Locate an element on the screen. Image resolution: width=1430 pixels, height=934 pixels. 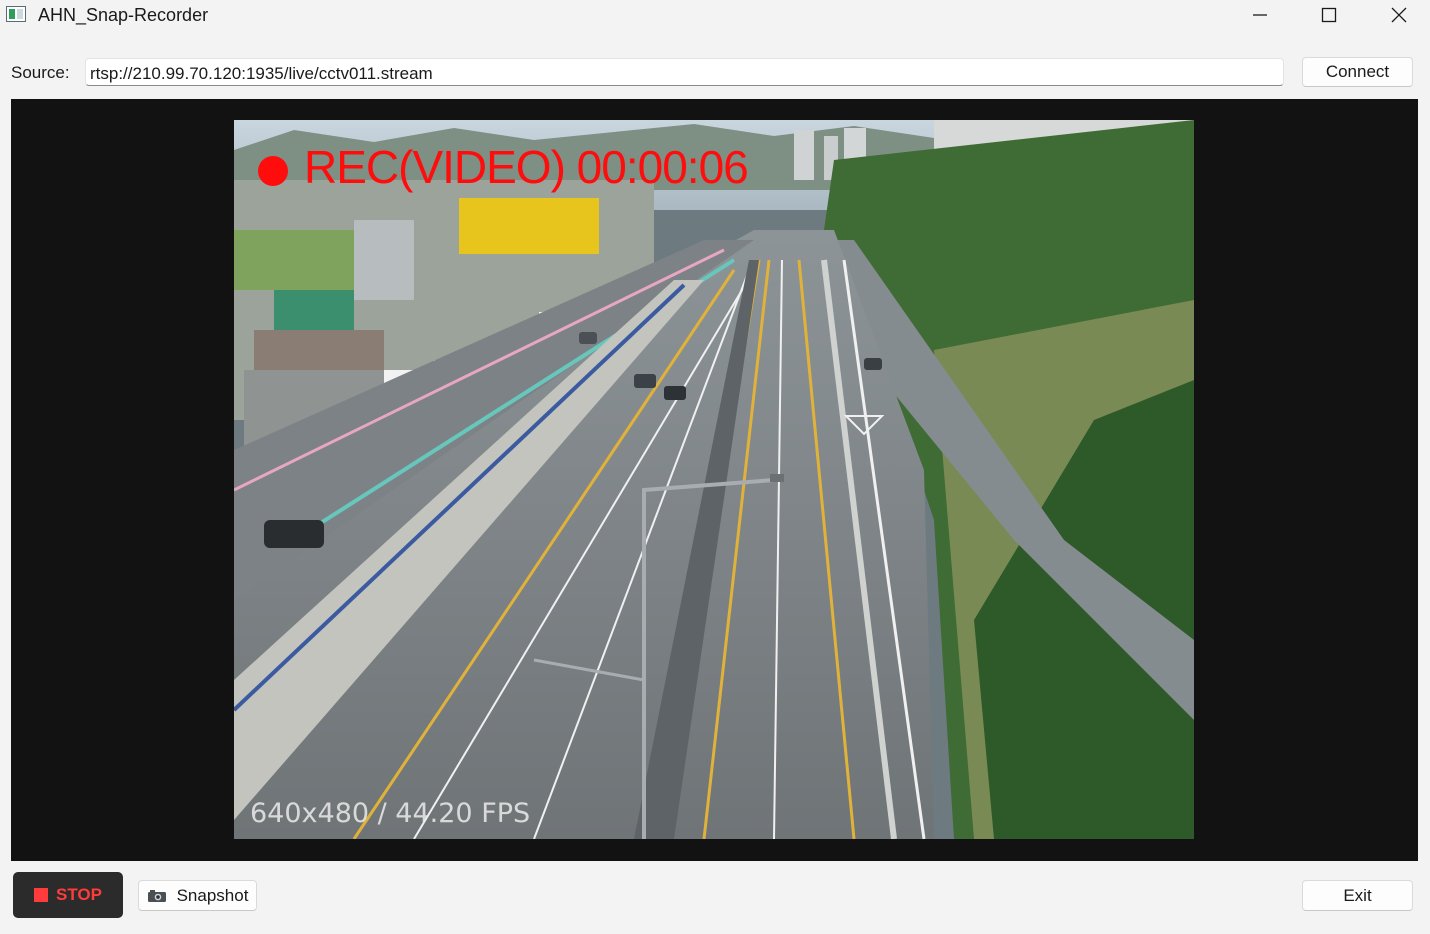
maximize-button is located at coordinates (1329, 15).